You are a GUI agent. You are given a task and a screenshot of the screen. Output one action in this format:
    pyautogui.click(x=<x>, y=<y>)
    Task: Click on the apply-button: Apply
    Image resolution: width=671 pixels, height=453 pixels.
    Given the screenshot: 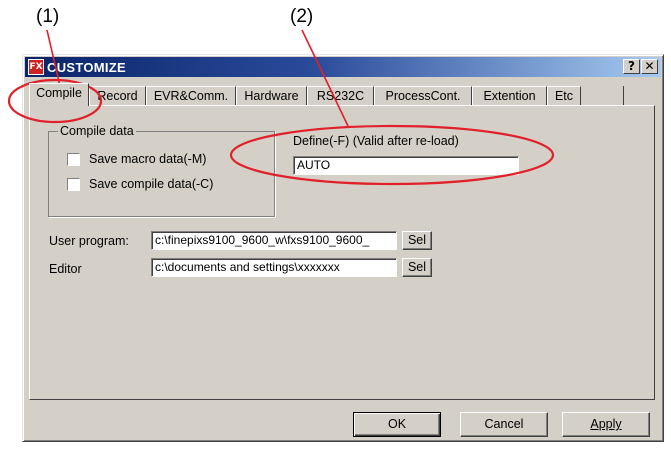 What is the action you would take?
    pyautogui.click(x=606, y=424)
    